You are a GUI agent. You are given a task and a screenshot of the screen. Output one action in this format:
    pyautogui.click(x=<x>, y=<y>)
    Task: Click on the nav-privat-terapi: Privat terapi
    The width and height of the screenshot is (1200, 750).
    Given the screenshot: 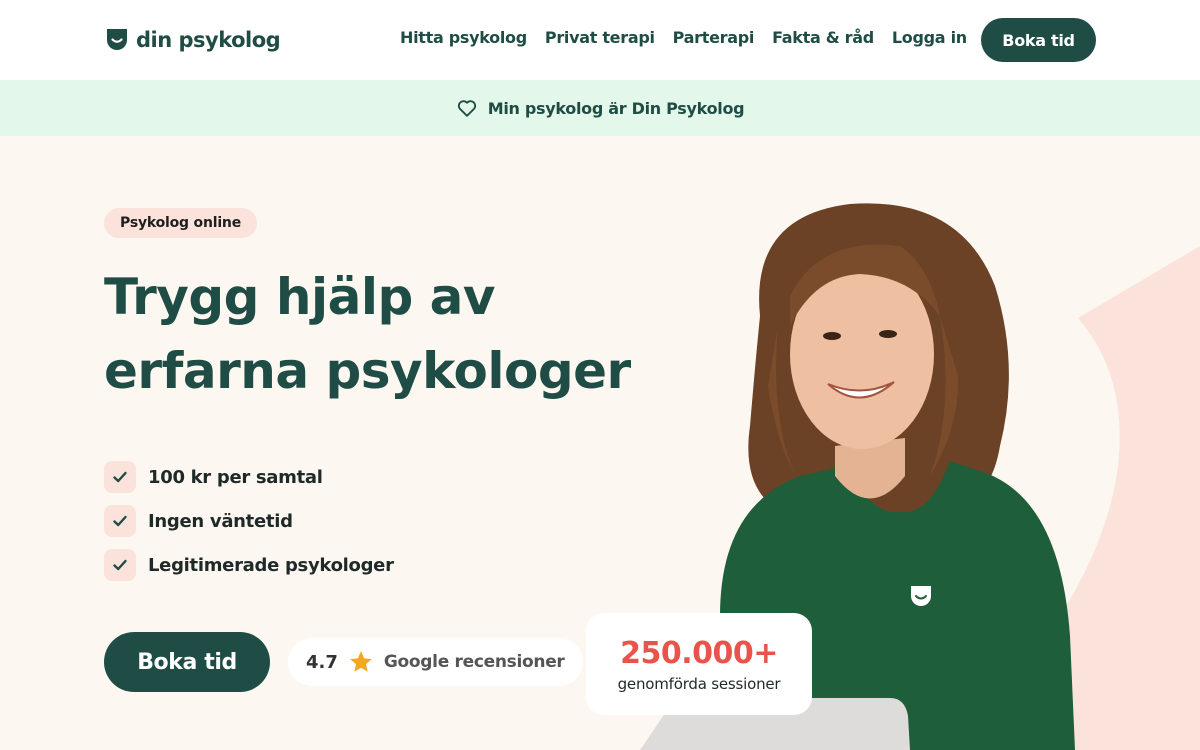 What is the action you would take?
    pyautogui.click(x=600, y=37)
    